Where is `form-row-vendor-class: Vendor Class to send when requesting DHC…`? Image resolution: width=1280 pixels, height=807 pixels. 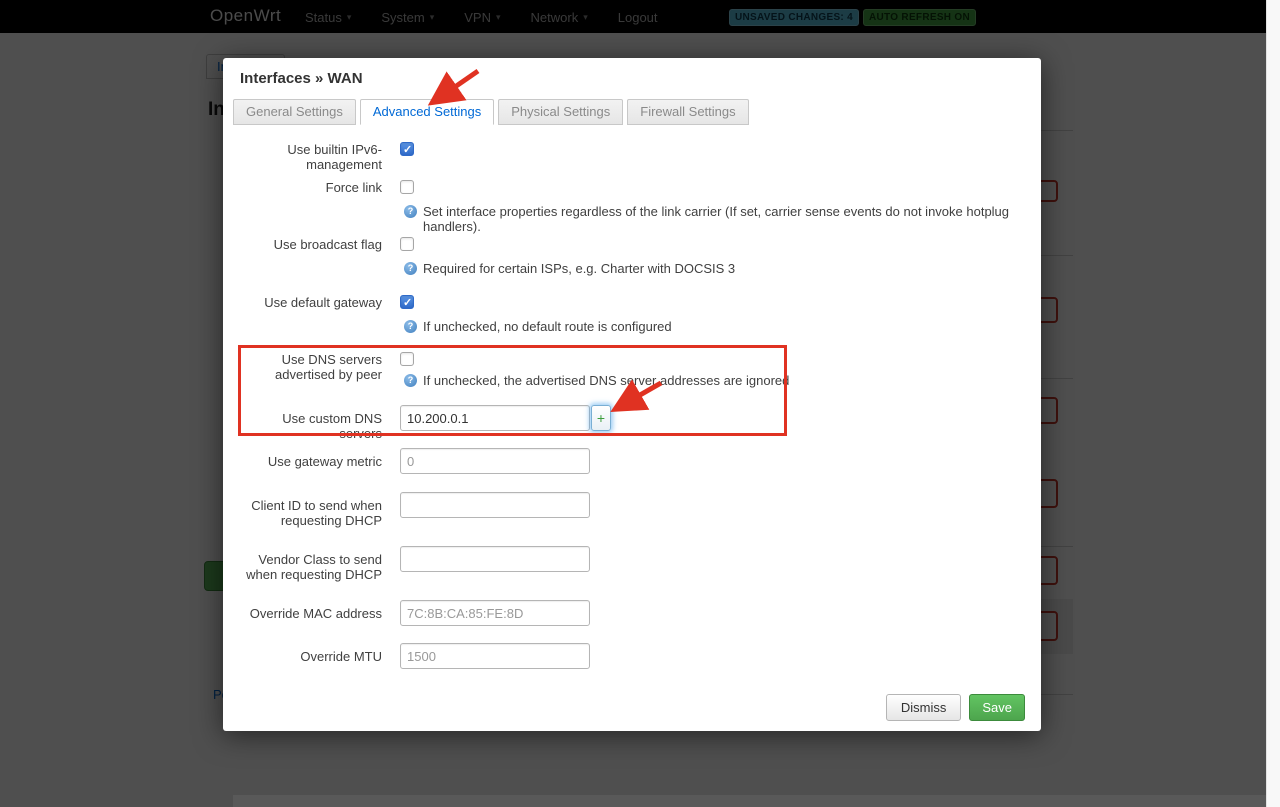
form-row-vendor-class: Vendor Class to send when requesting DHC… is located at coordinates (632, 564).